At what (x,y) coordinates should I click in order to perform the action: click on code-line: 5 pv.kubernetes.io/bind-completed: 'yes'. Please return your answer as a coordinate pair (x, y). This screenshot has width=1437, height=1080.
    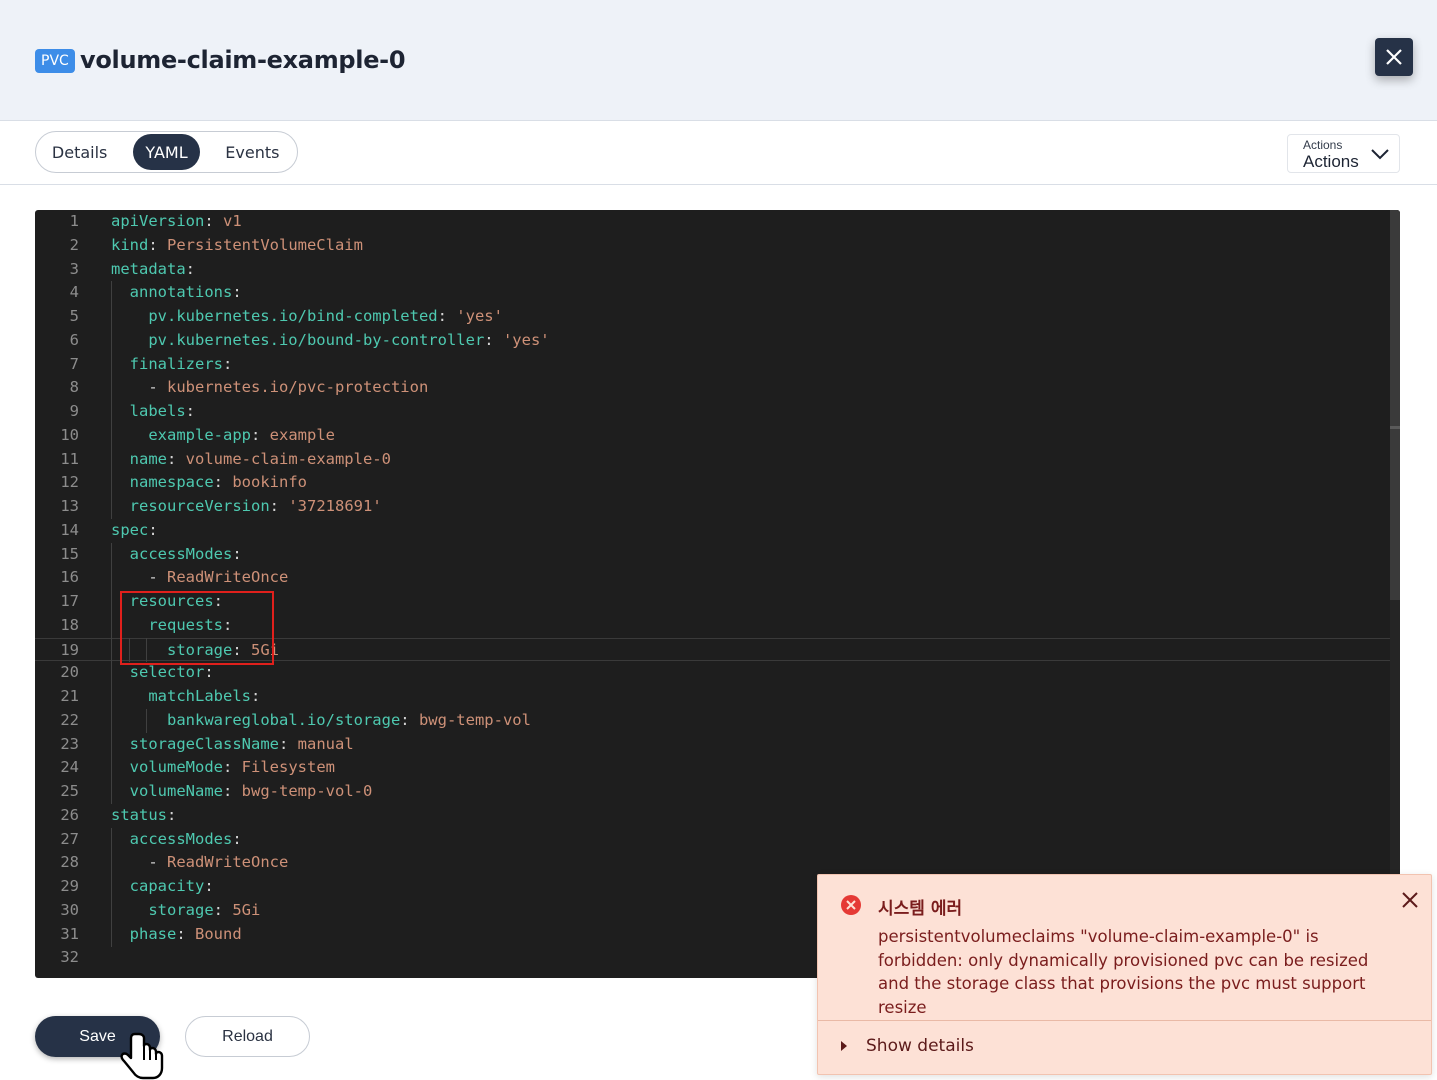
    Looking at the image, I should click on (712, 317).